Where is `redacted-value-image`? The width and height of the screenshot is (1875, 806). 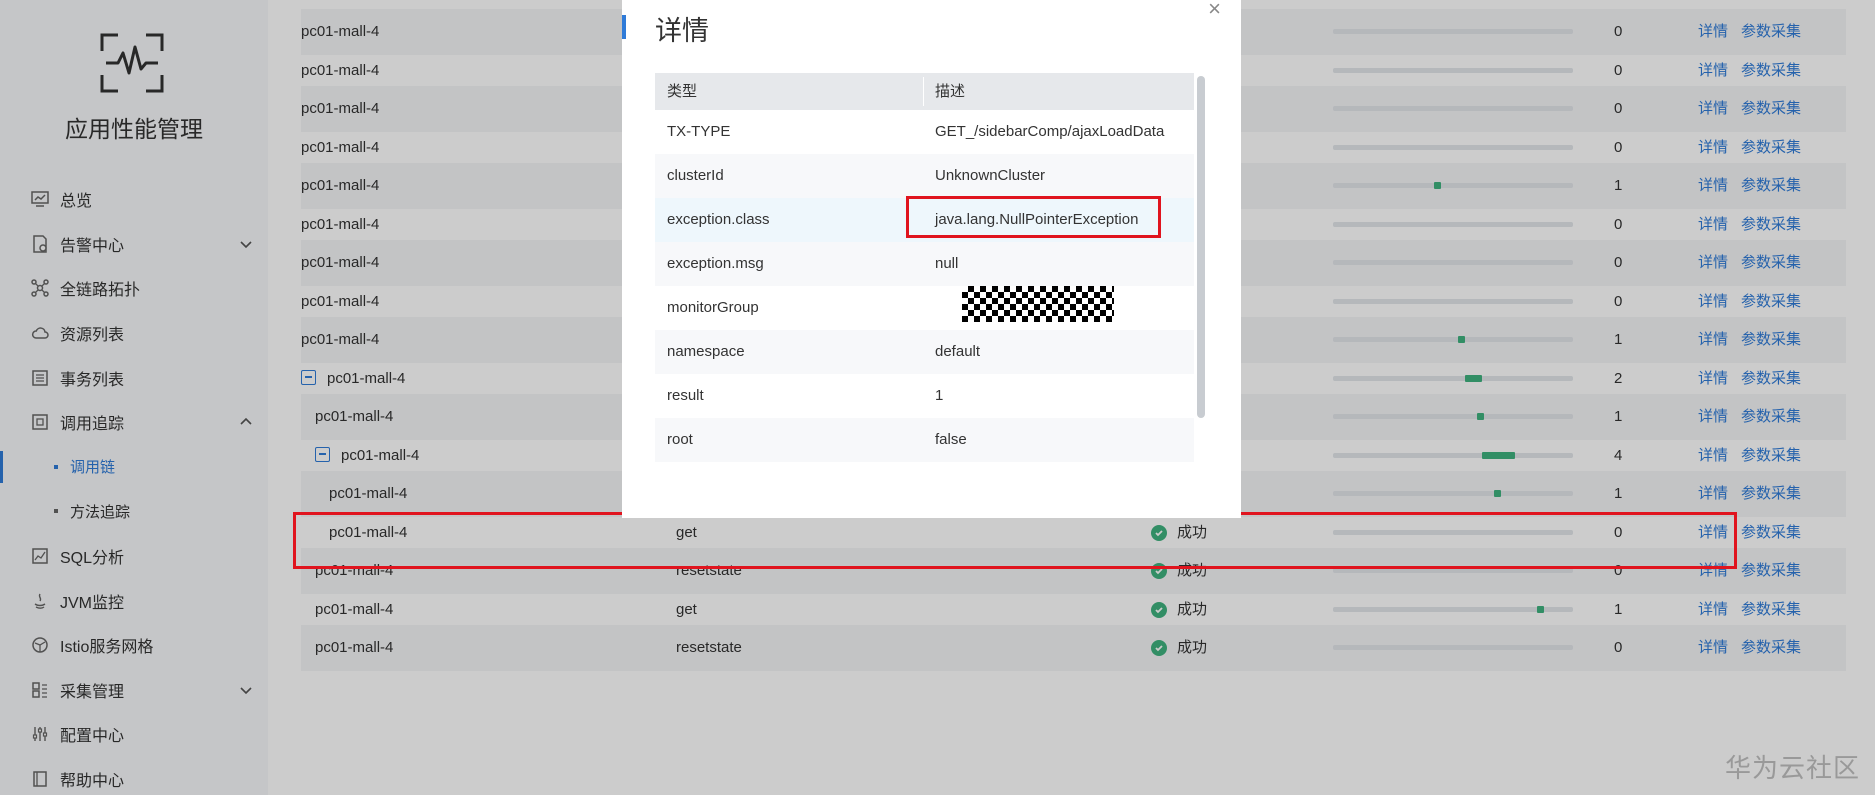 redacted-value-image is located at coordinates (1038, 304).